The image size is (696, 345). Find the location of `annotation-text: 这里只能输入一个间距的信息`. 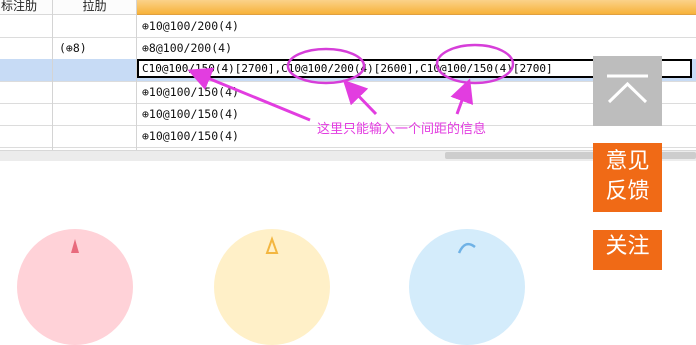

annotation-text: 这里只能输入一个间距的信息 is located at coordinates (402, 129).